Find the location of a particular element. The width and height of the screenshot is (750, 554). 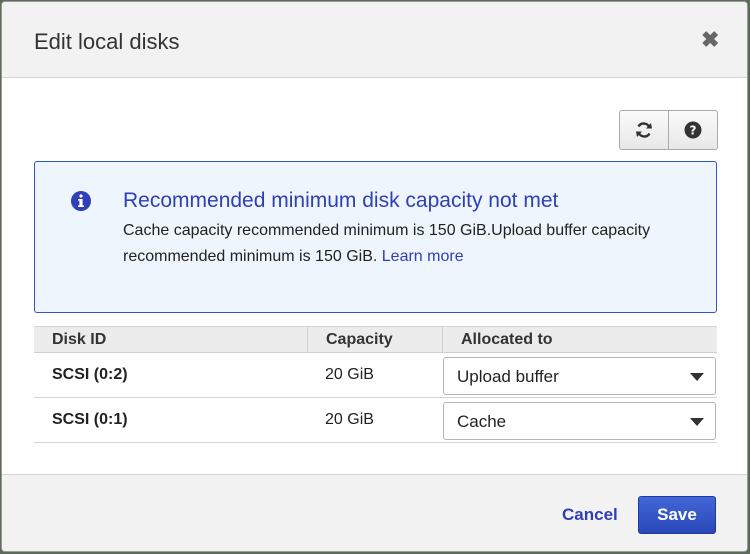

disk-id-cell: SCSI (0:1) is located at coordinates (90, 419).